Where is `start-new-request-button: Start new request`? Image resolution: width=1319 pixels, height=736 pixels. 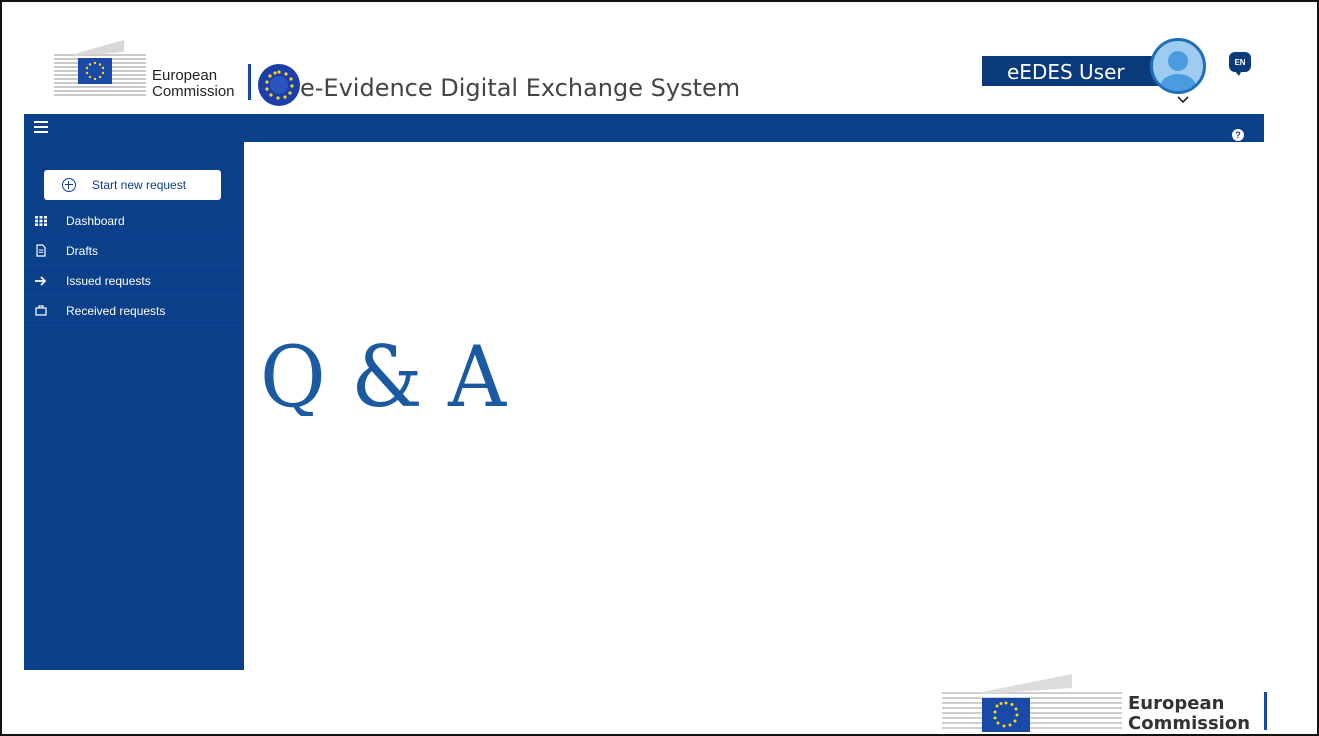 start-new-request-button: Start new request is located at coordinates (132, 185).